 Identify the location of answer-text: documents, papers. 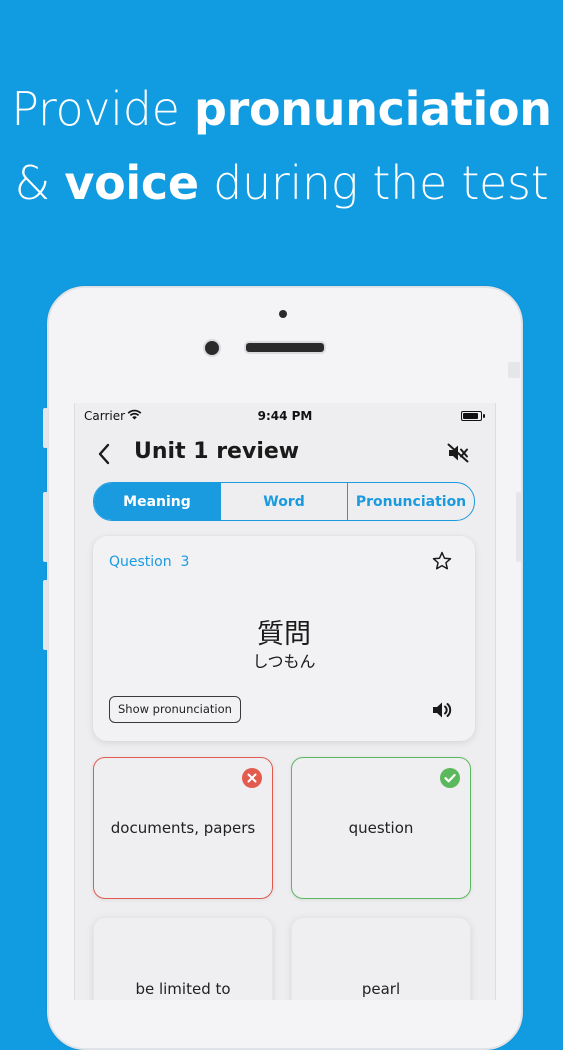
(183, 828).